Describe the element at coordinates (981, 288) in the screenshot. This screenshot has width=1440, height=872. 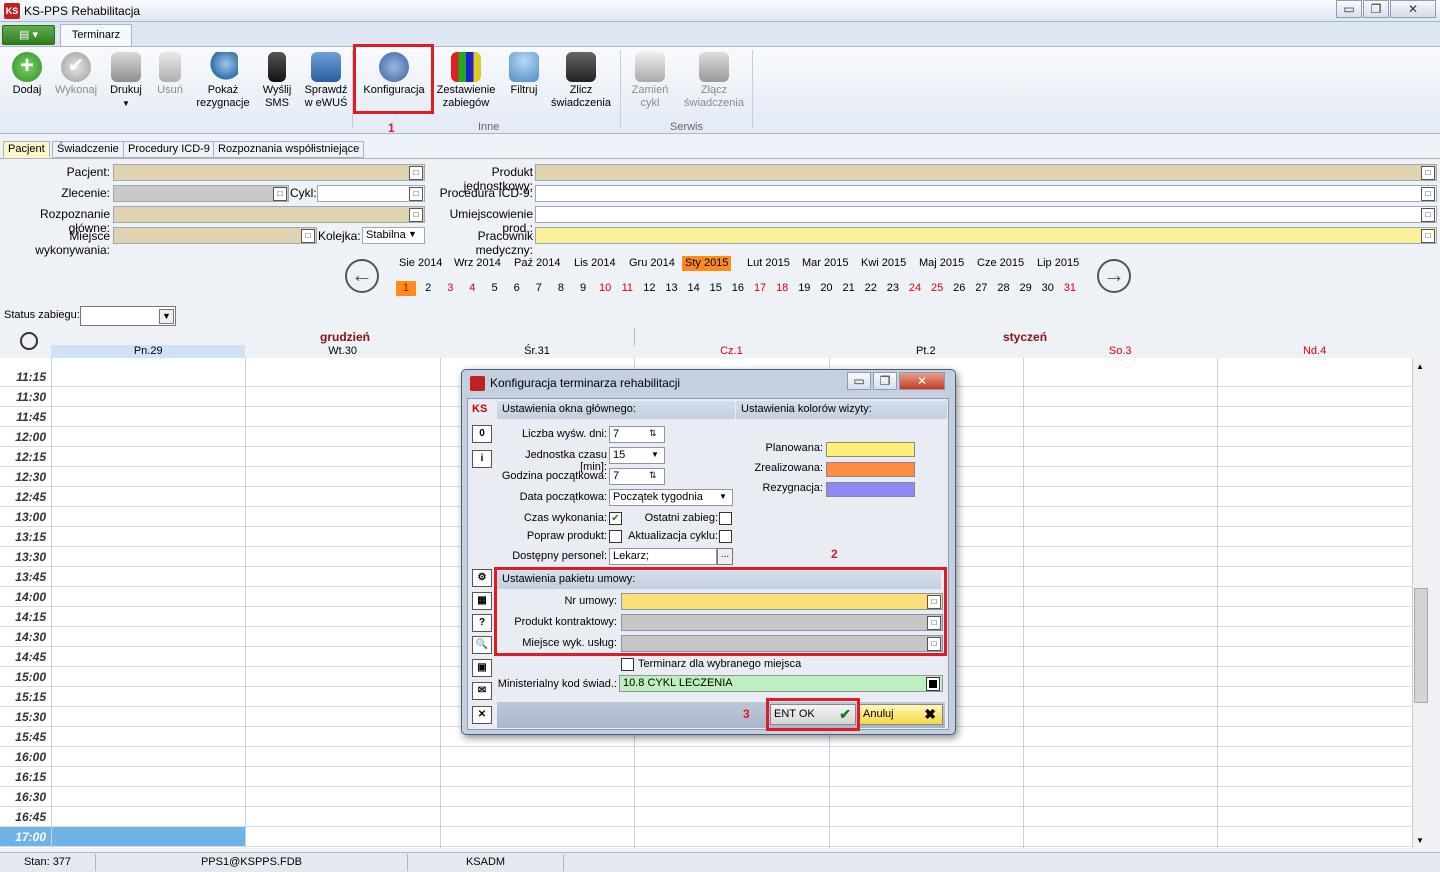
I see `day-link: 27` at that location.